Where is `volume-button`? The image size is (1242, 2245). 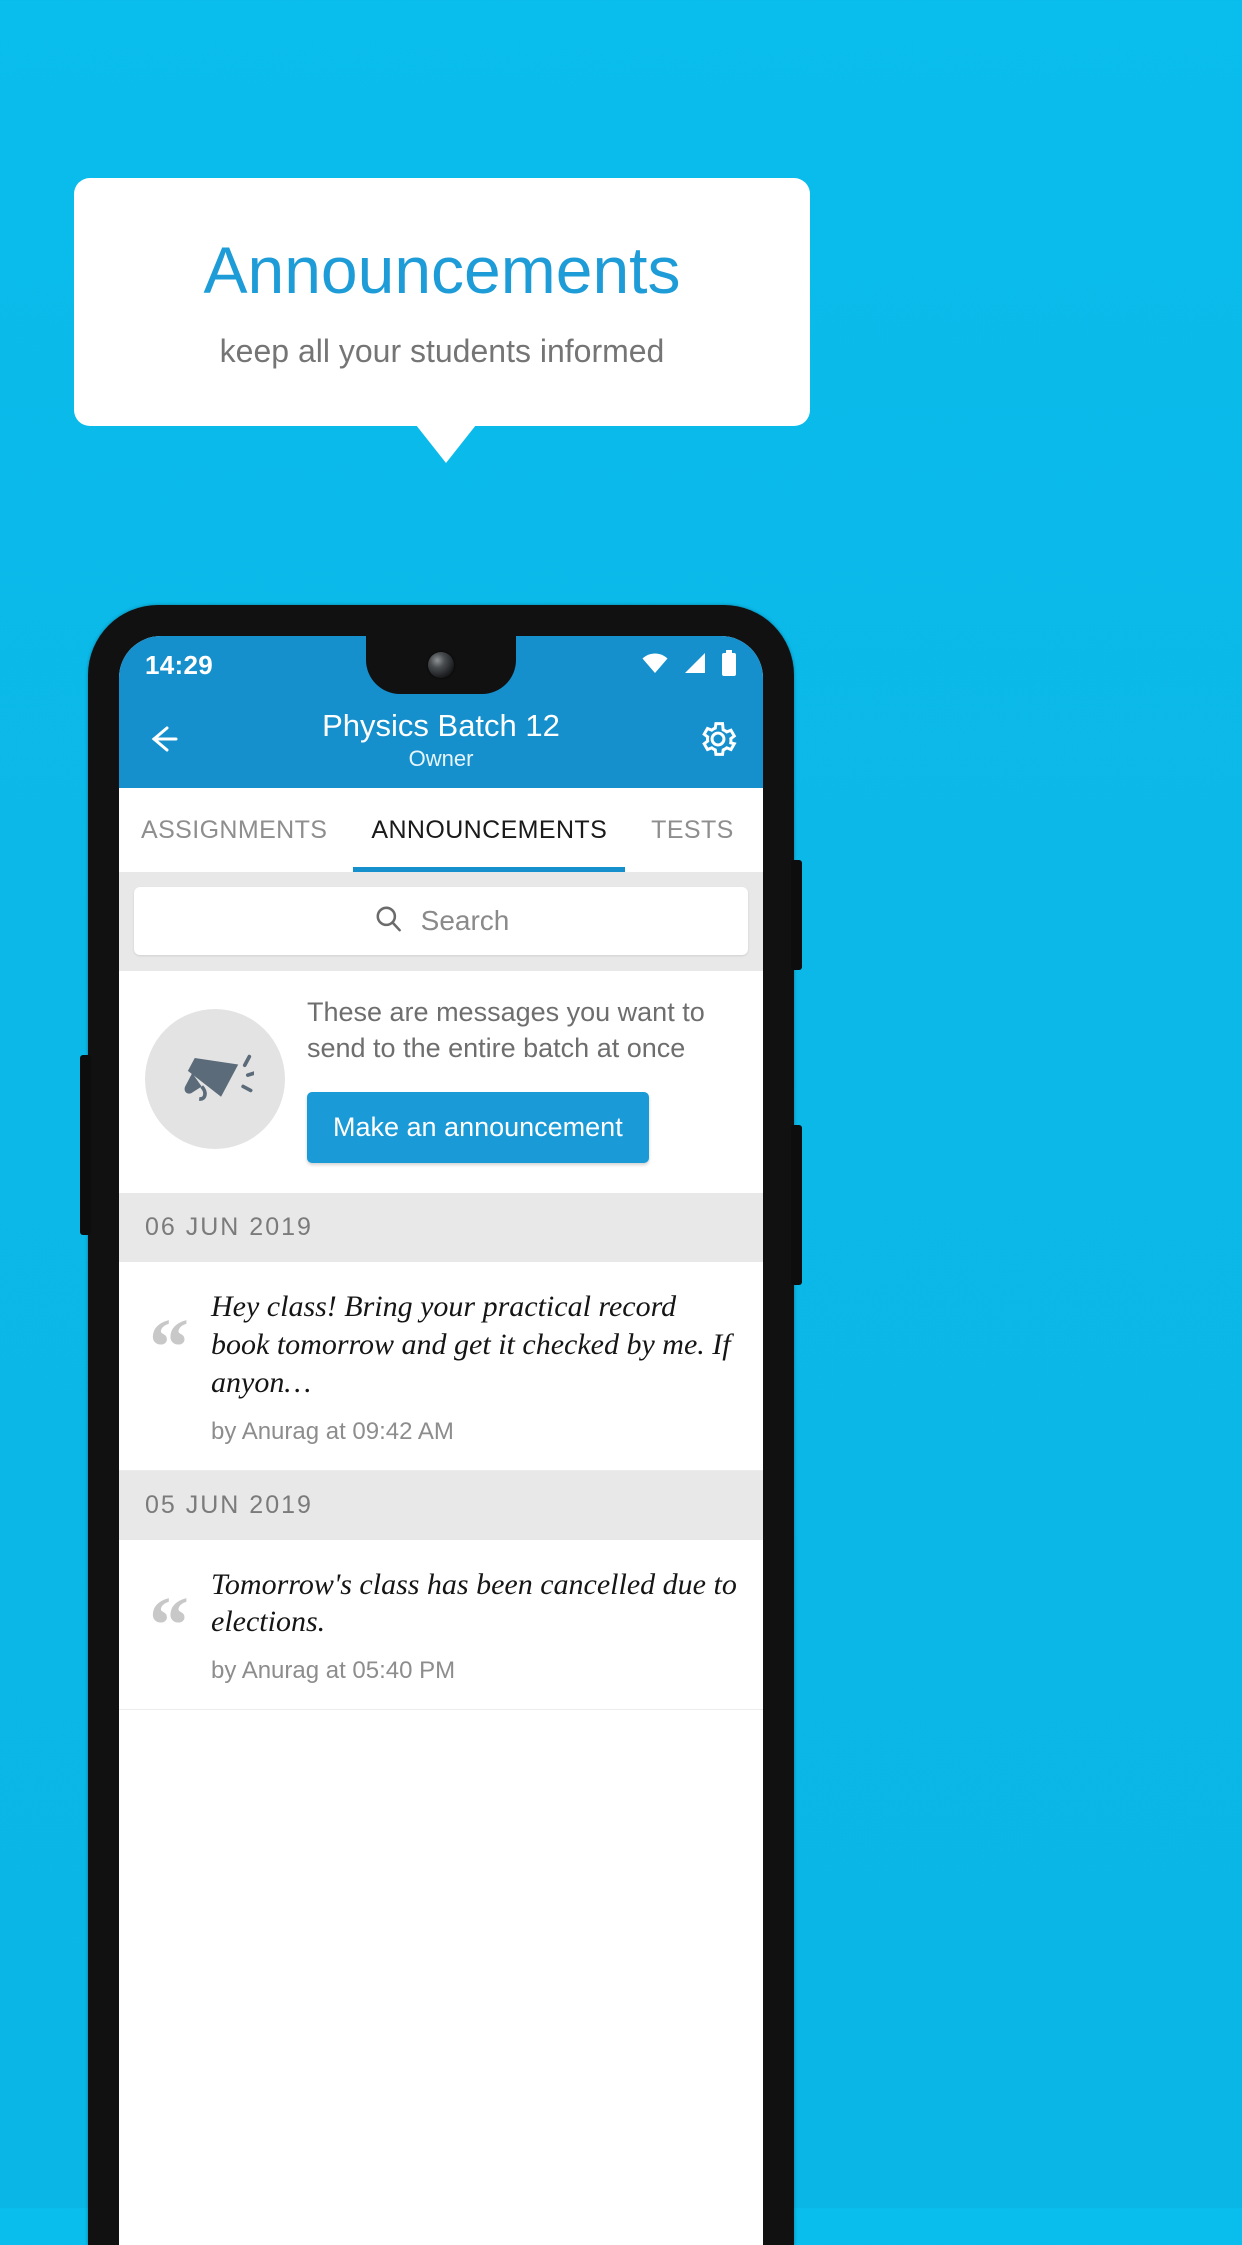
volume-button is located at coordinates (796, 1205).